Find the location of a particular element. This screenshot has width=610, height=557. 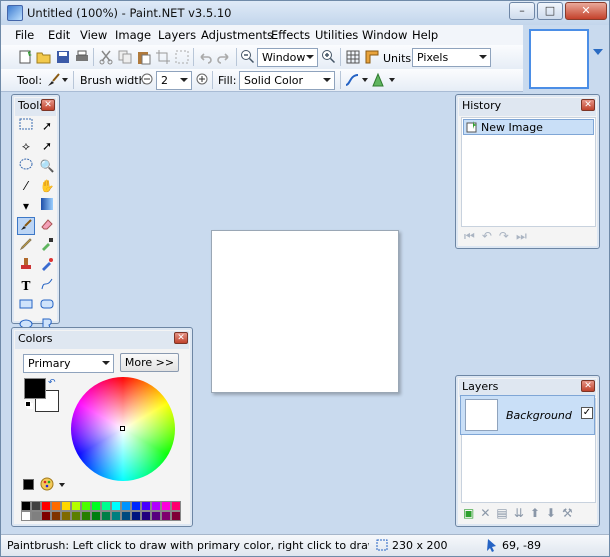

pan-icon: ✋ is located at coordinates (47, 186).